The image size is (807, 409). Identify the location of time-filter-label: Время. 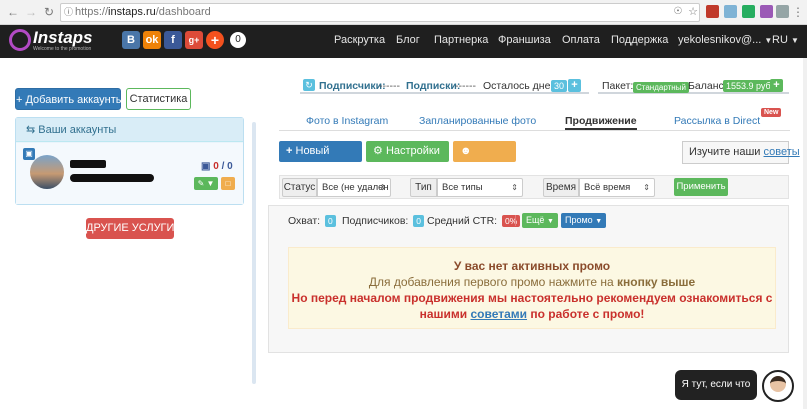
(561, 187).